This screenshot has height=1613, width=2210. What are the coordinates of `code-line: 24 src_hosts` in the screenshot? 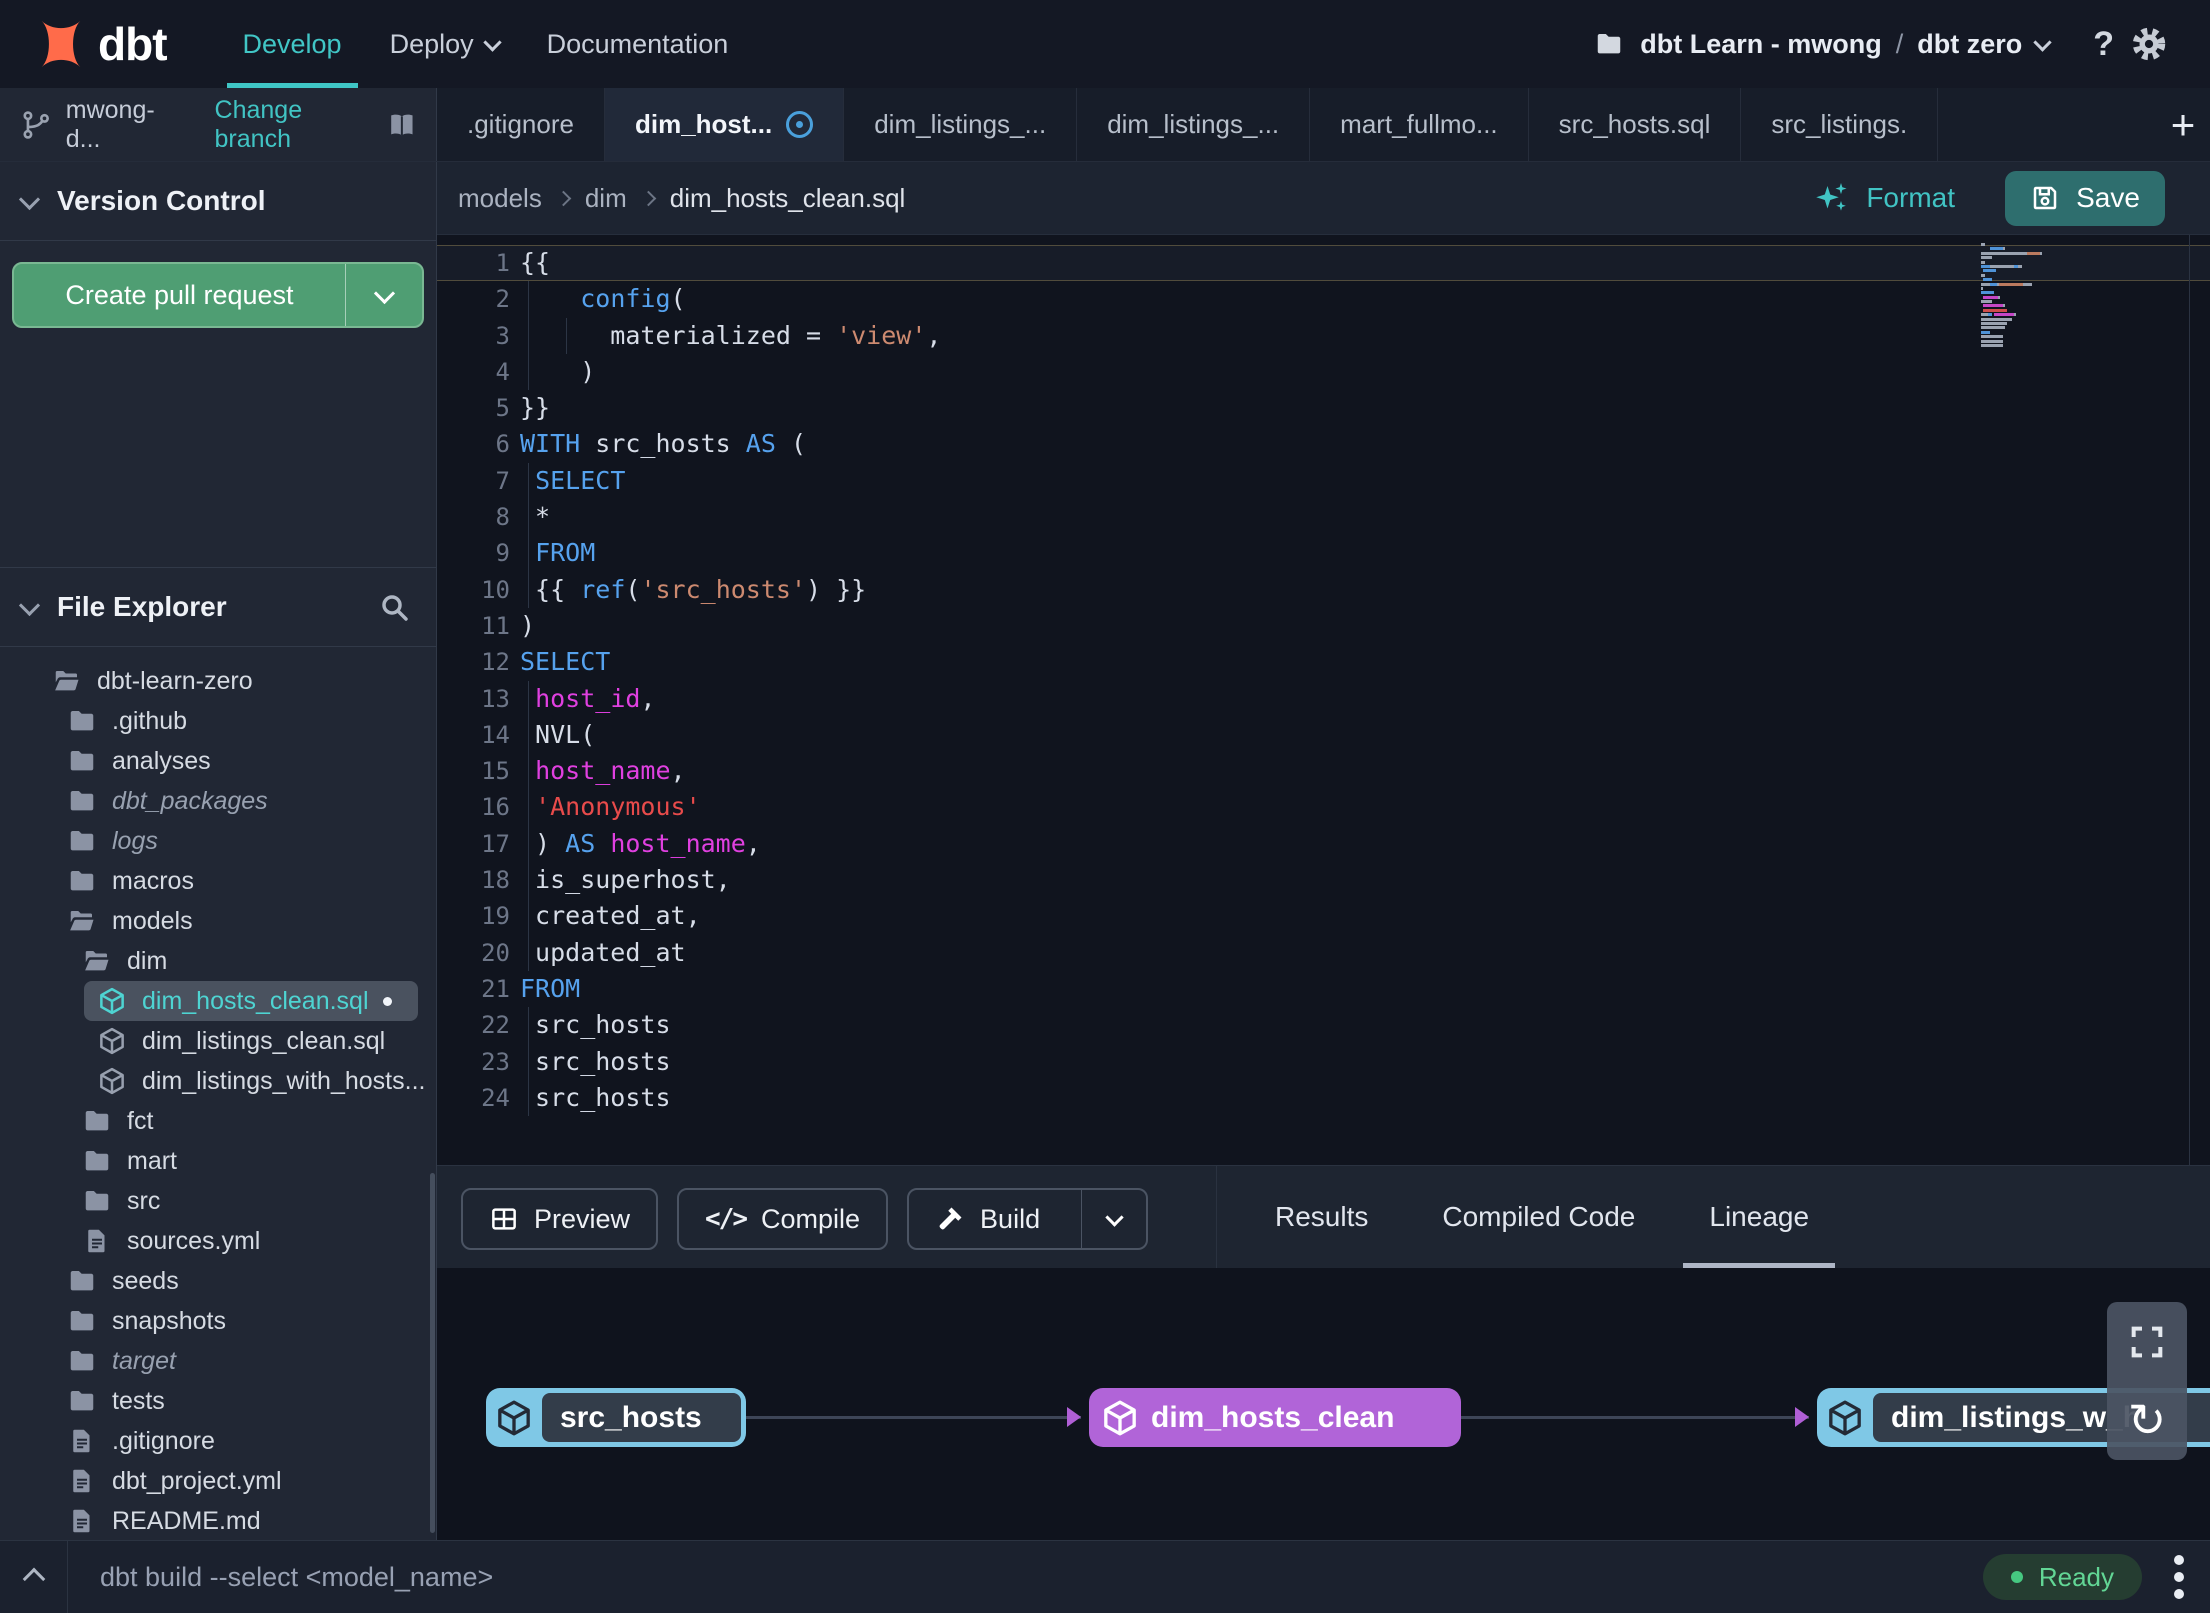 It's located at (1323, 1098).